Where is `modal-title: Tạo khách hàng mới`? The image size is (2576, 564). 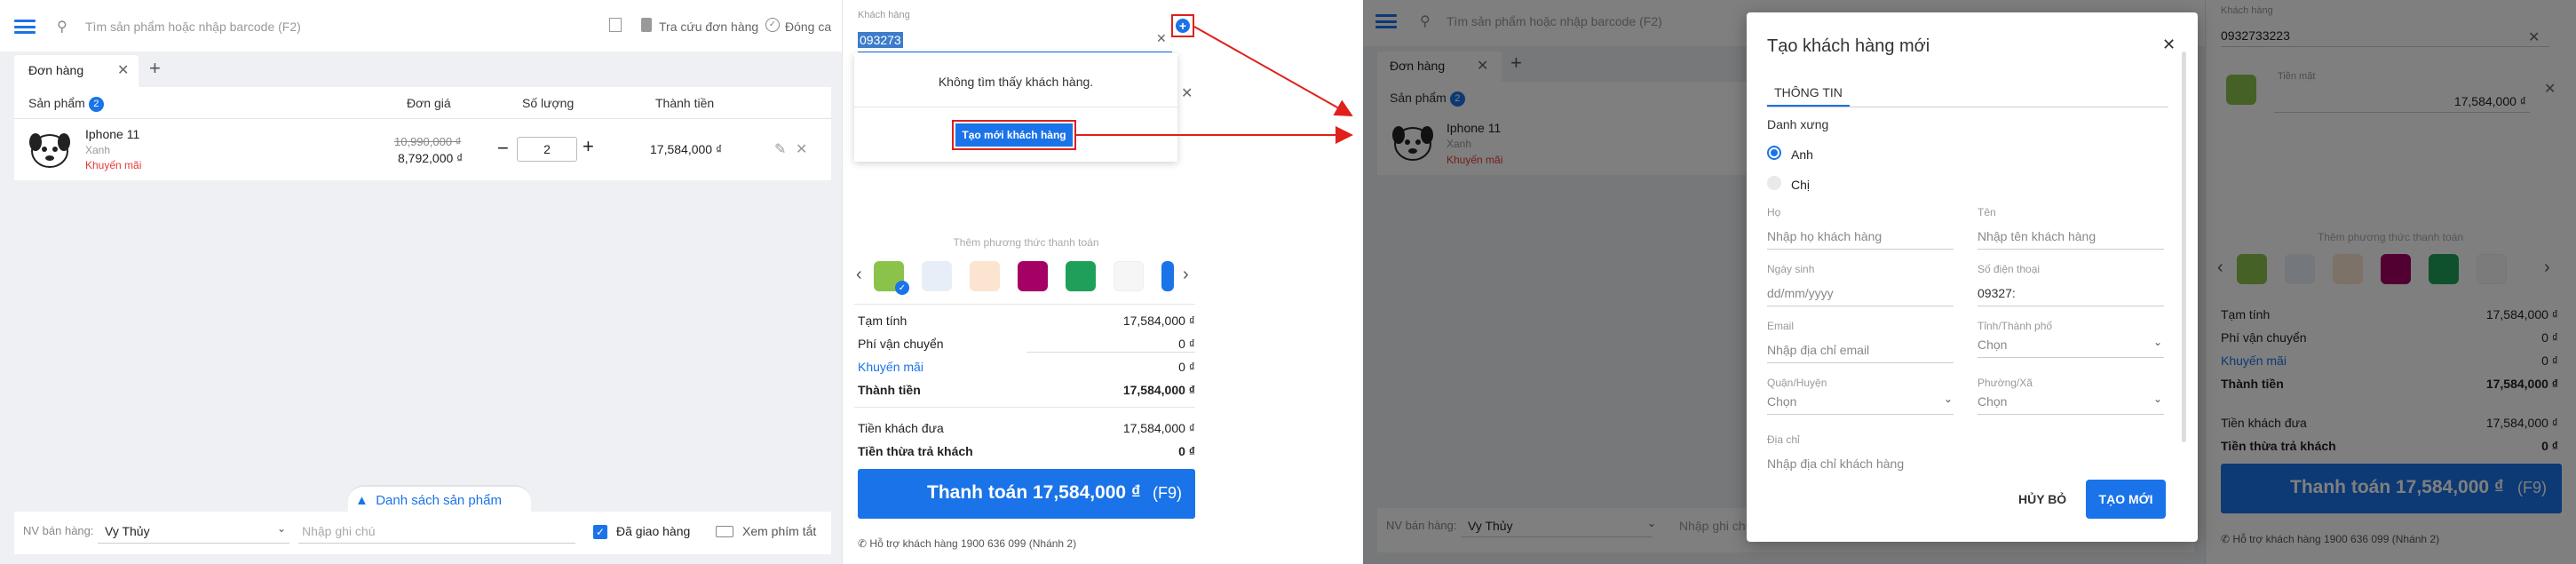 modal-title: Tạo khách hàng mới is located at coordinates (1848, 46).